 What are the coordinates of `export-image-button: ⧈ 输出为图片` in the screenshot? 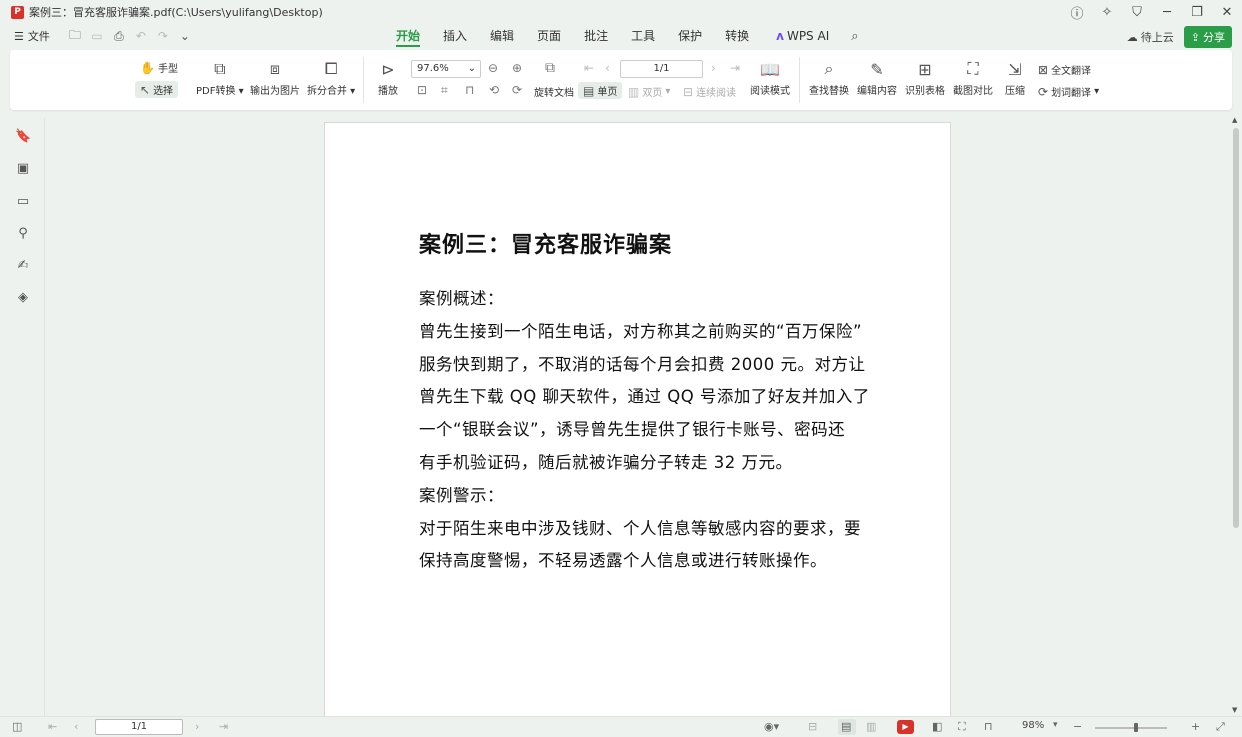 It's located at (275, 77).